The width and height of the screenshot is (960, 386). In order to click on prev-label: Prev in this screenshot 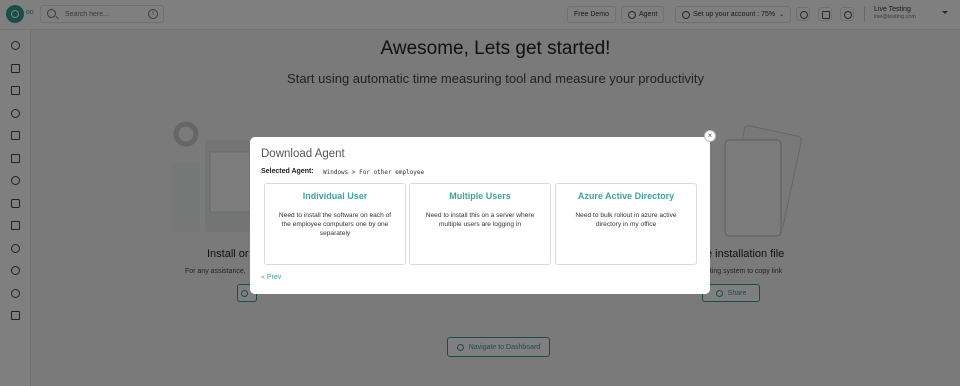, I will do `click(274, 277)`.